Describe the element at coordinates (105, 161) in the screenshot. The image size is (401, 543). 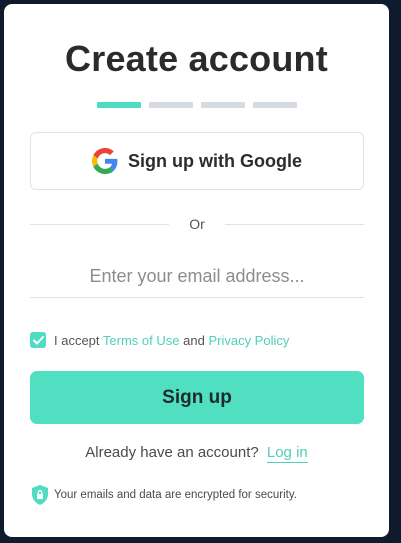
I see `google-icon` at that location.